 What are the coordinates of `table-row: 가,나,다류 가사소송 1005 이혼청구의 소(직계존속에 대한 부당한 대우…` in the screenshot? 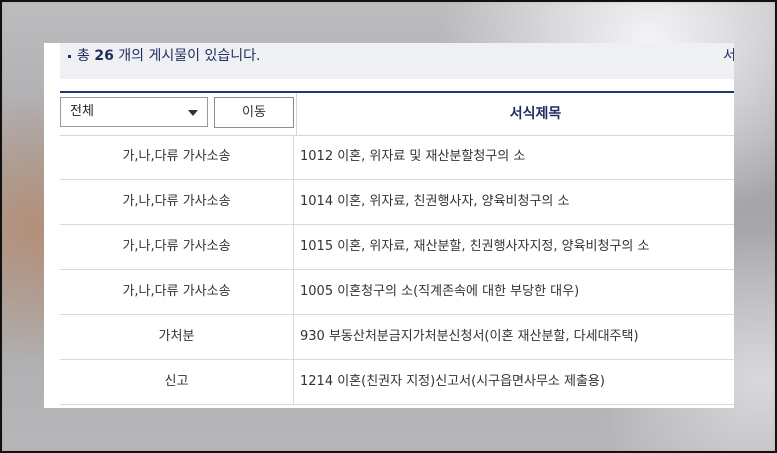 It's located at (397, 292).